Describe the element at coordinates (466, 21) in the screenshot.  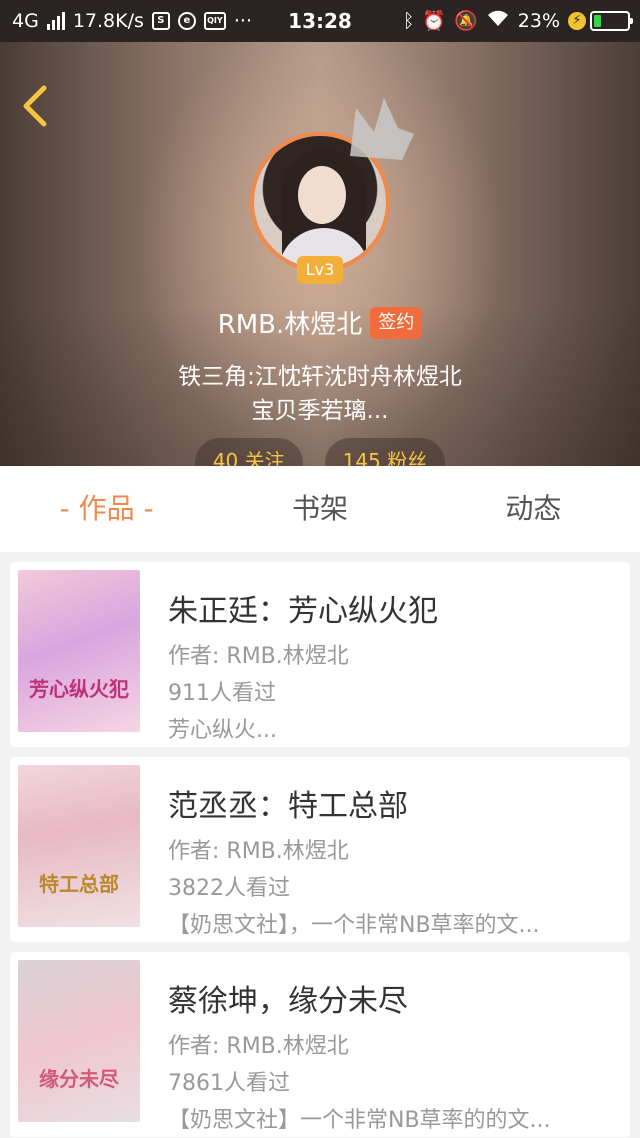
I see `mute-icon: 🔕` at that location.